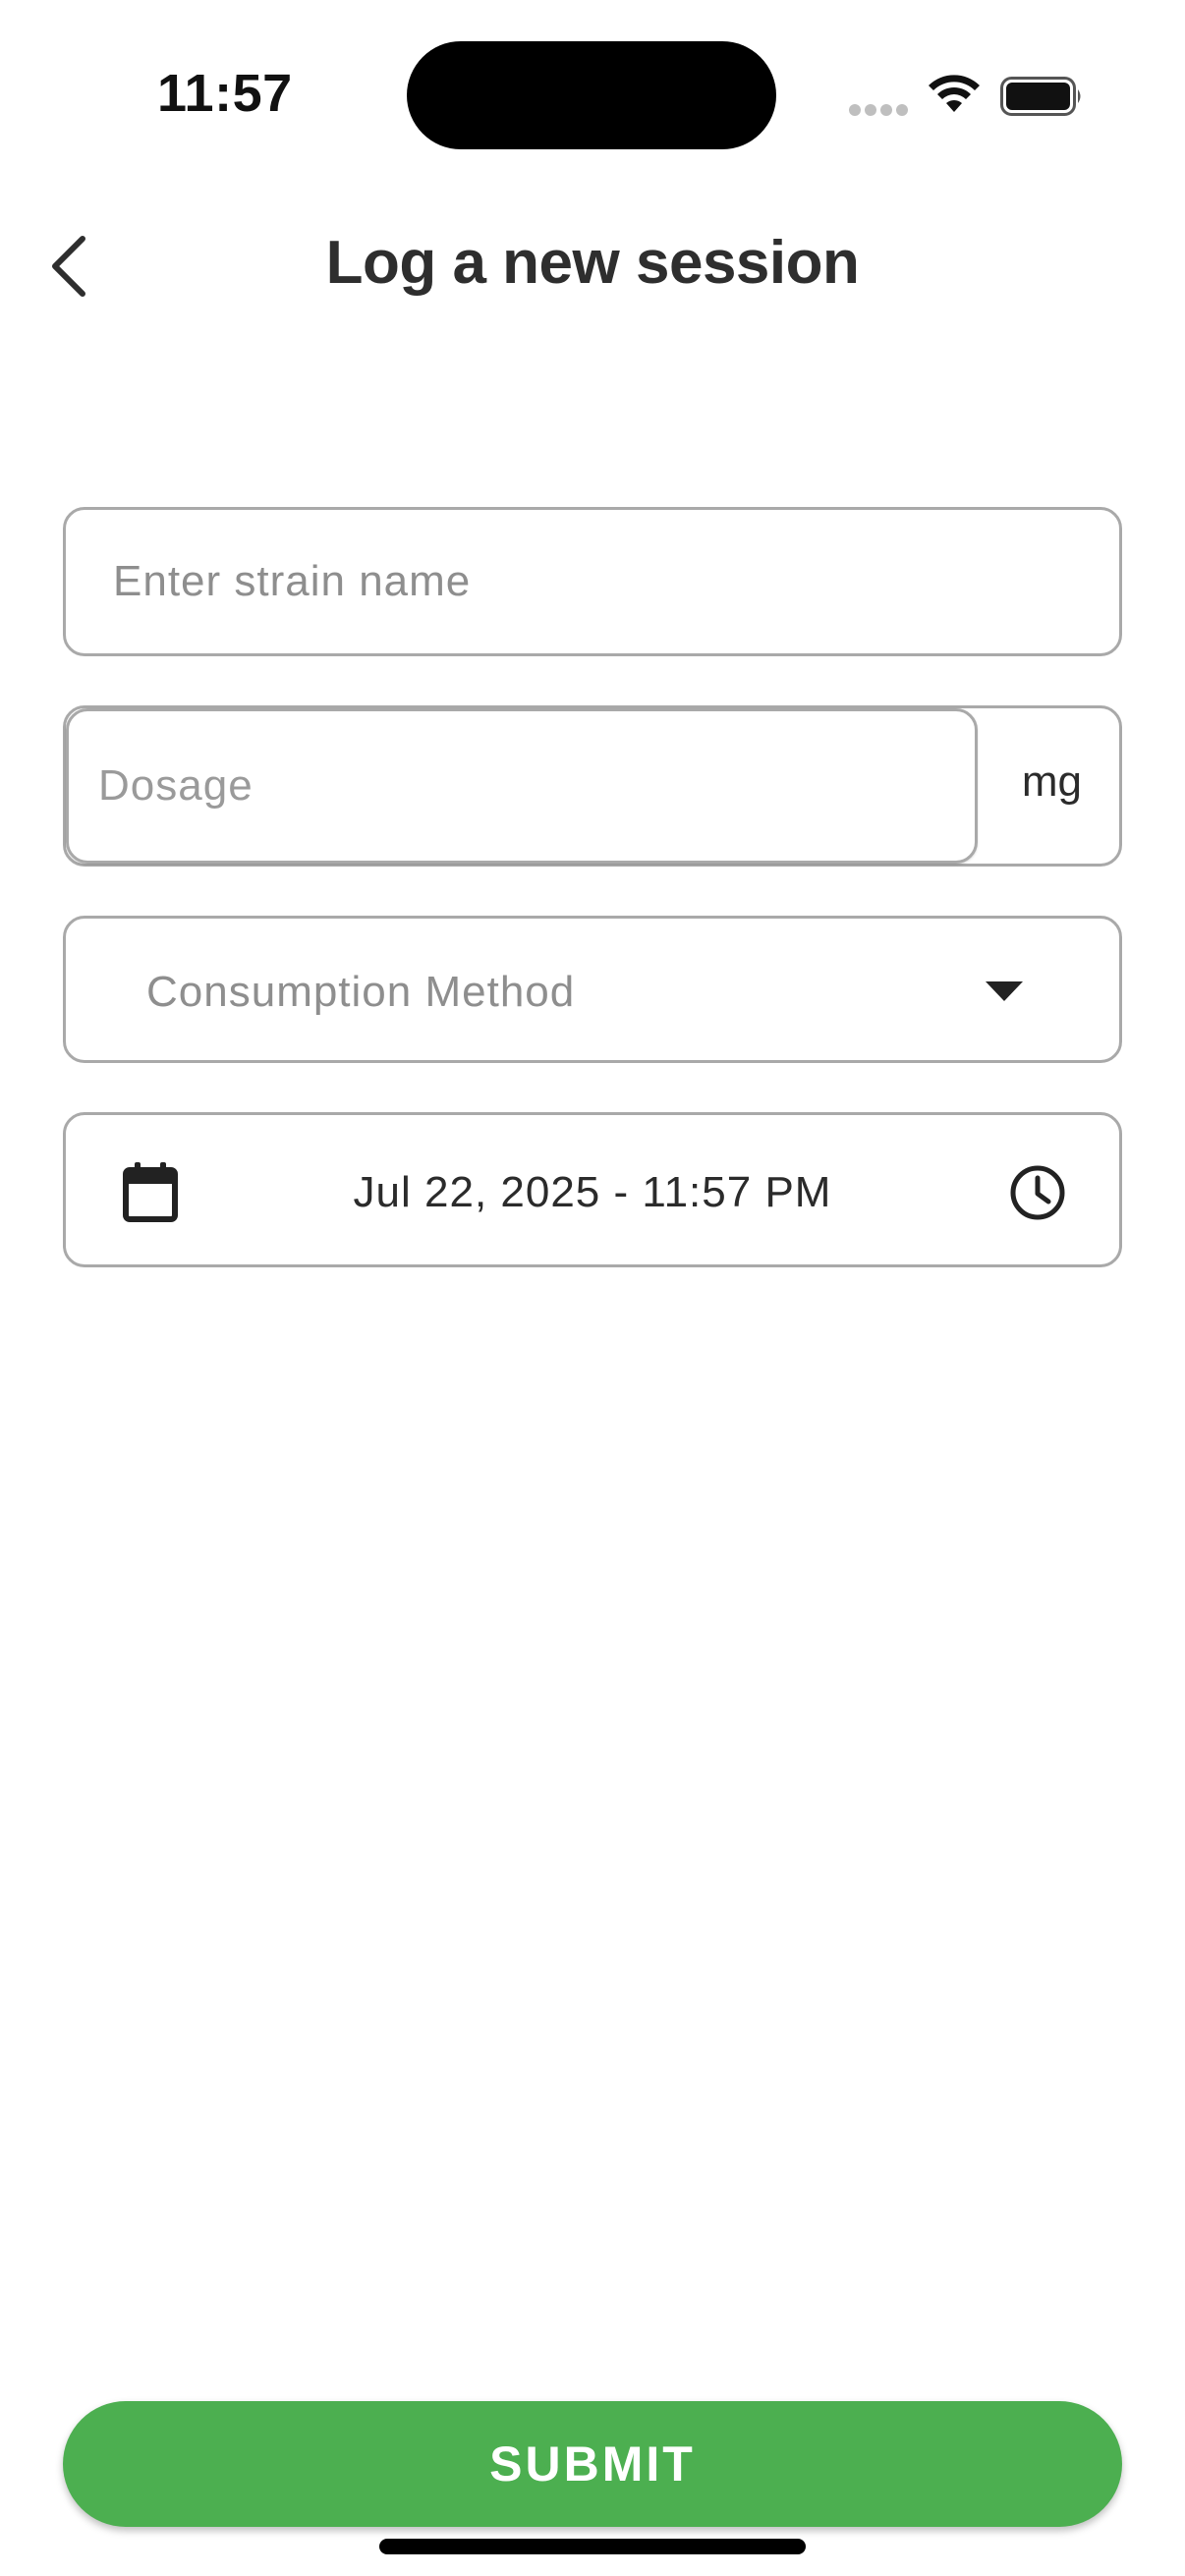 The image size is (1185, 2576). I want to click on dosage-group: mg, so click(592, 786).